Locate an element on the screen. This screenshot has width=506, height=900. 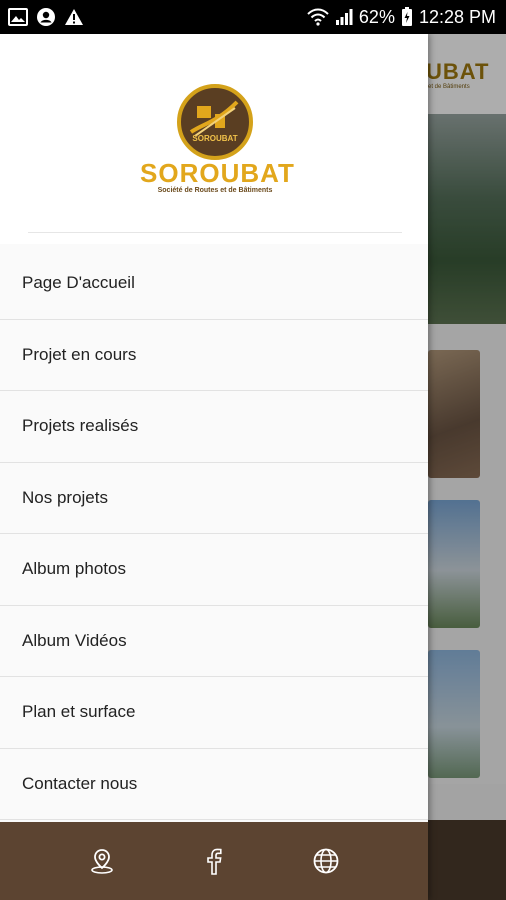
menu-item-our-projects: Nos projets is located at coordinates (214, 498).